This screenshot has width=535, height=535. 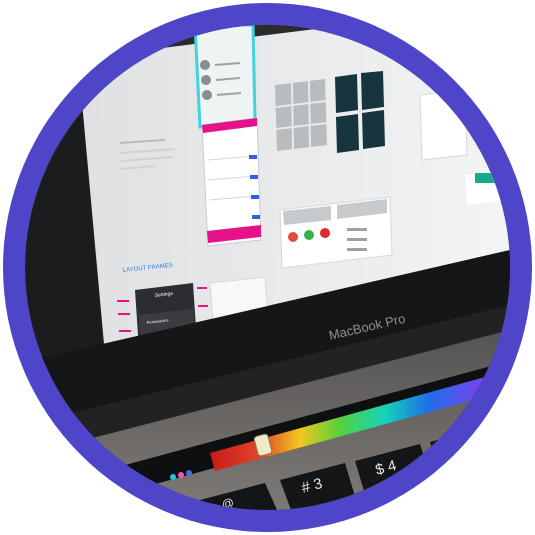 What do you see at coordinates (443, 124) in the screenshot?
I see `card-mockup` at bounding box center [443, 124].